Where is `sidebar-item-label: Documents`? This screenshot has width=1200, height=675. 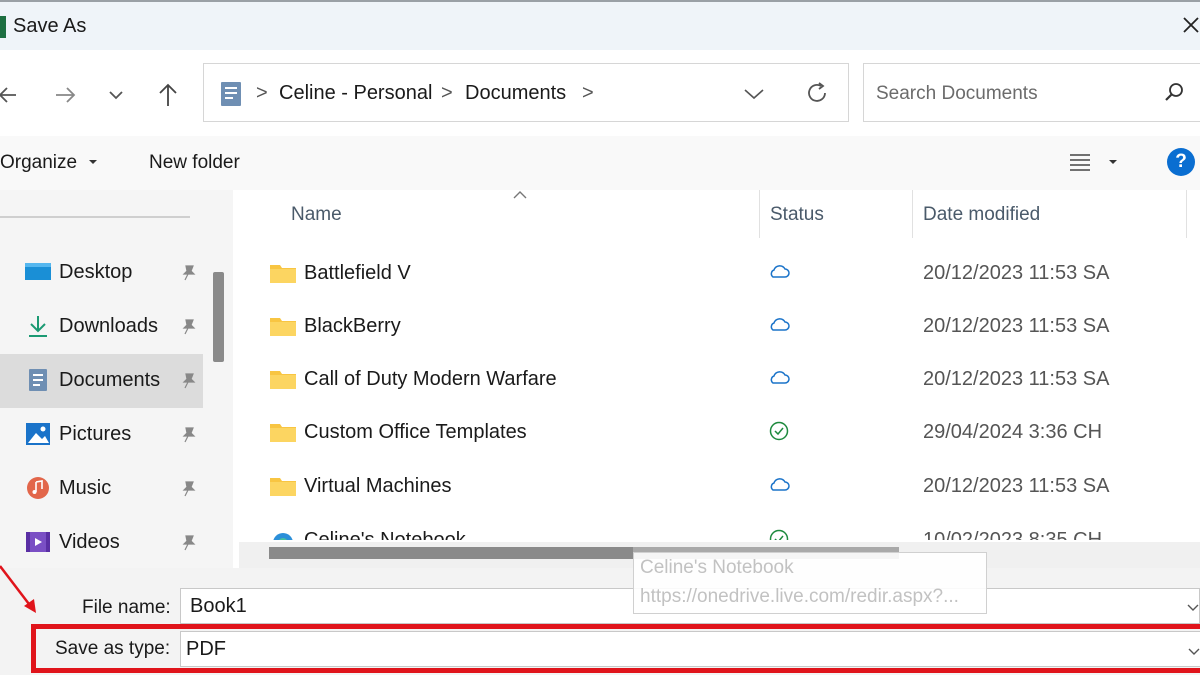
sidebar-item-label: Documents is located at coordinates (110, 380).